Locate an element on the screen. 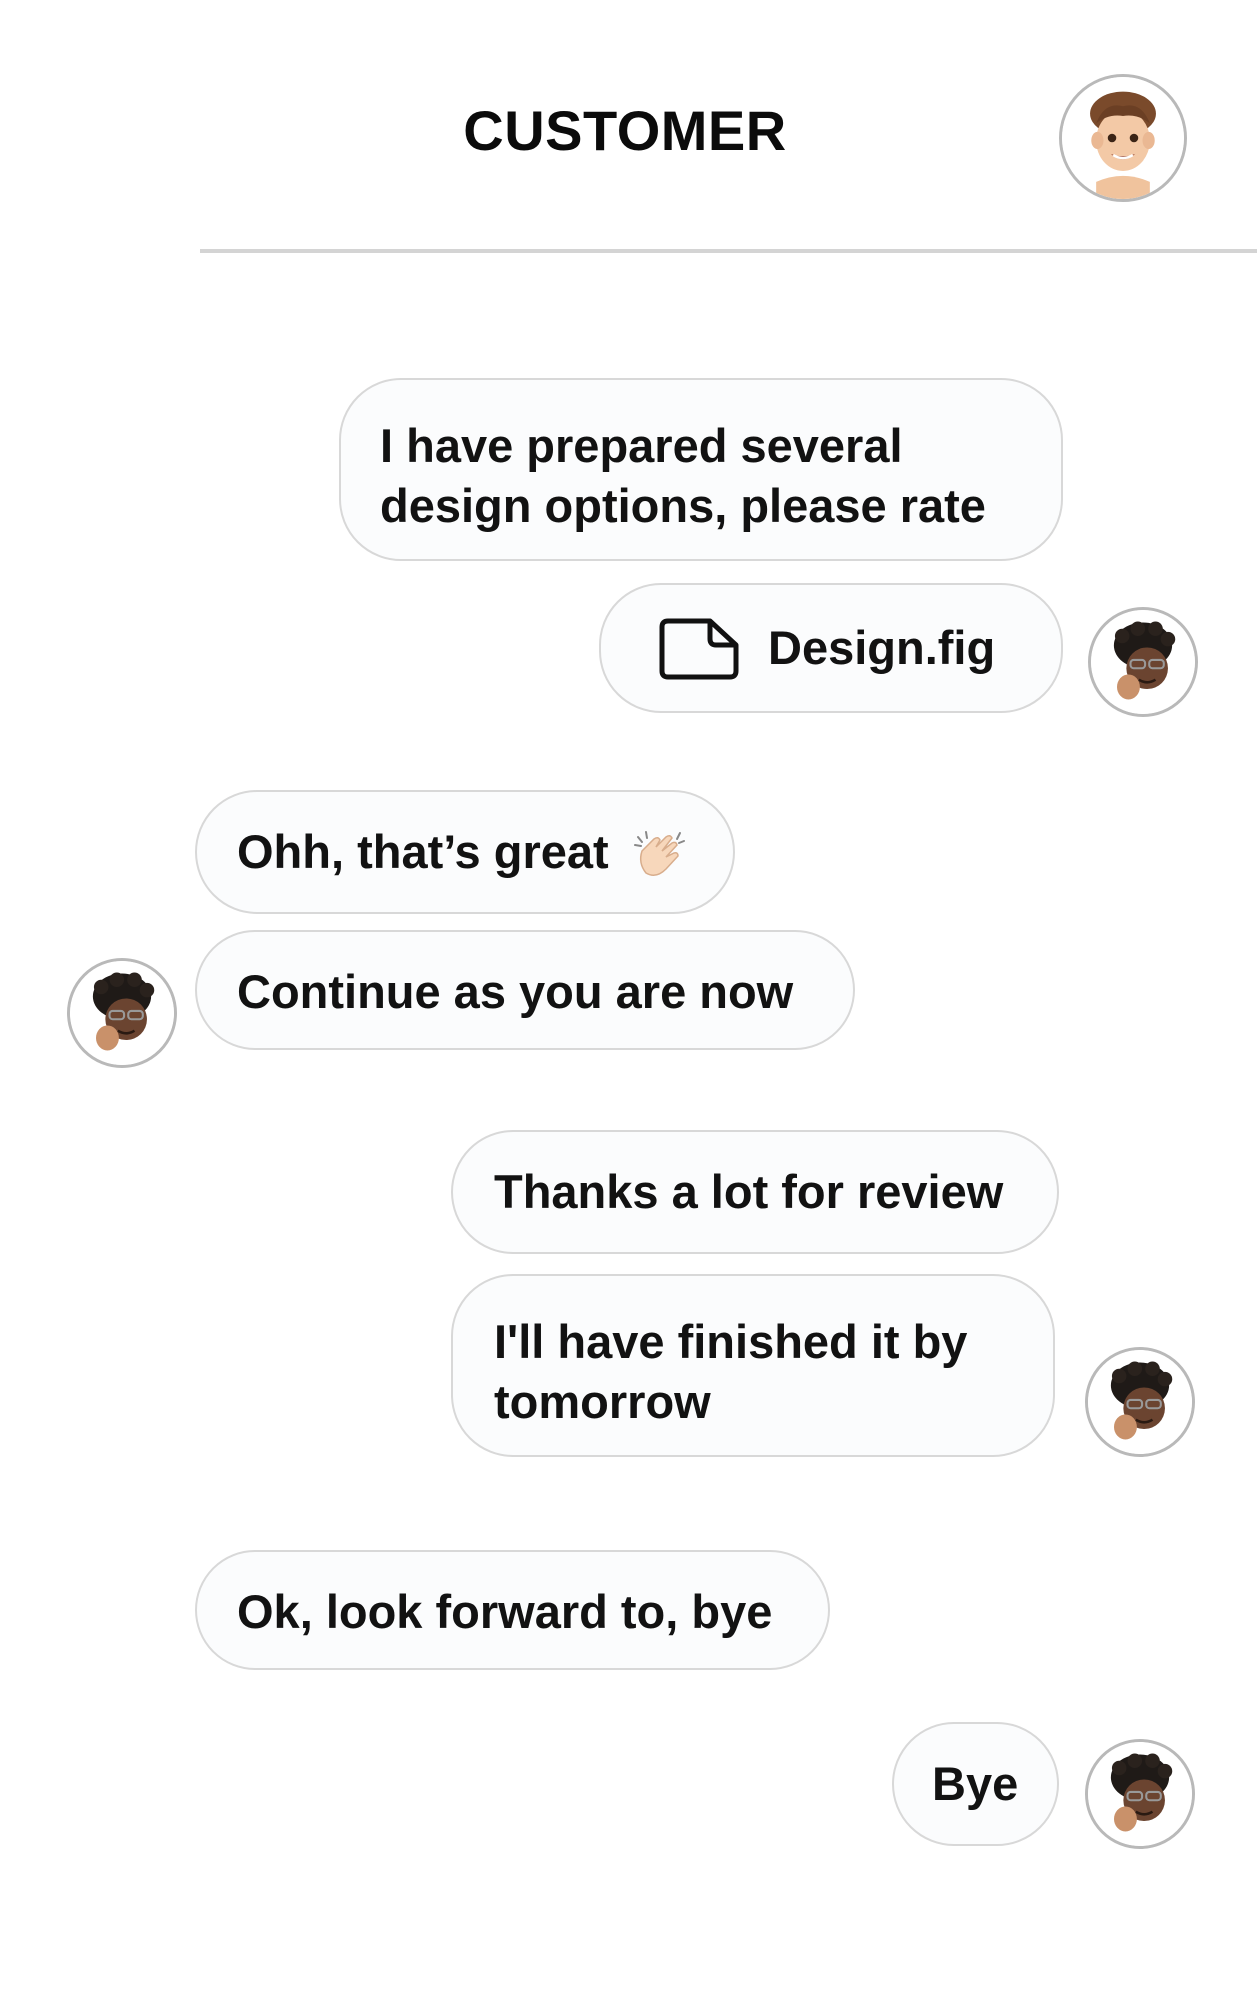 This screenshot has height=2013, width=1257. file-attachment: Design.fig is located at coordinates (831, 648).